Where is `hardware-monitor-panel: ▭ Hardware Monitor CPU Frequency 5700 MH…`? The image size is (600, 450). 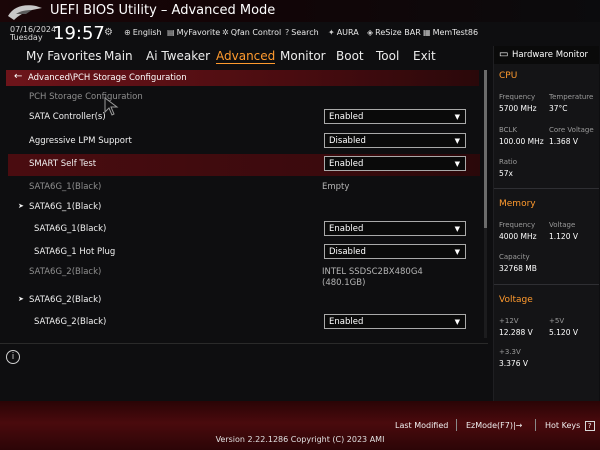 hardware-monitor-panel: ▭ Hardware Monitor CPU Frequency 5700 MH… is located at coordinates (546, 223).